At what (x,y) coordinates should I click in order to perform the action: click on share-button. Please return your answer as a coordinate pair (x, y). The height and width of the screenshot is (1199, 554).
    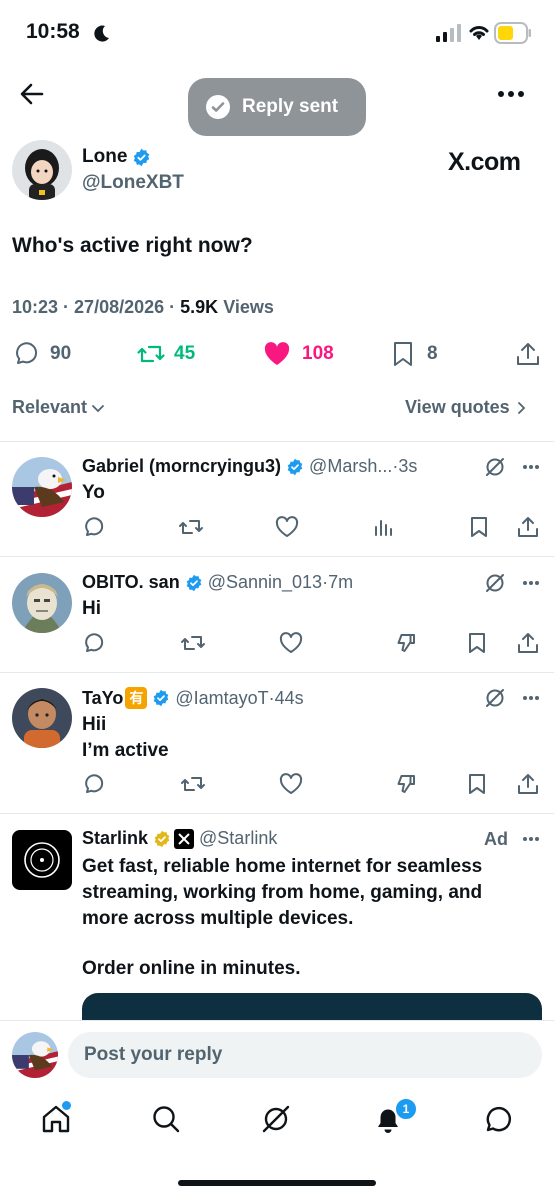
    Looking at the image, I should click on (528, 354).